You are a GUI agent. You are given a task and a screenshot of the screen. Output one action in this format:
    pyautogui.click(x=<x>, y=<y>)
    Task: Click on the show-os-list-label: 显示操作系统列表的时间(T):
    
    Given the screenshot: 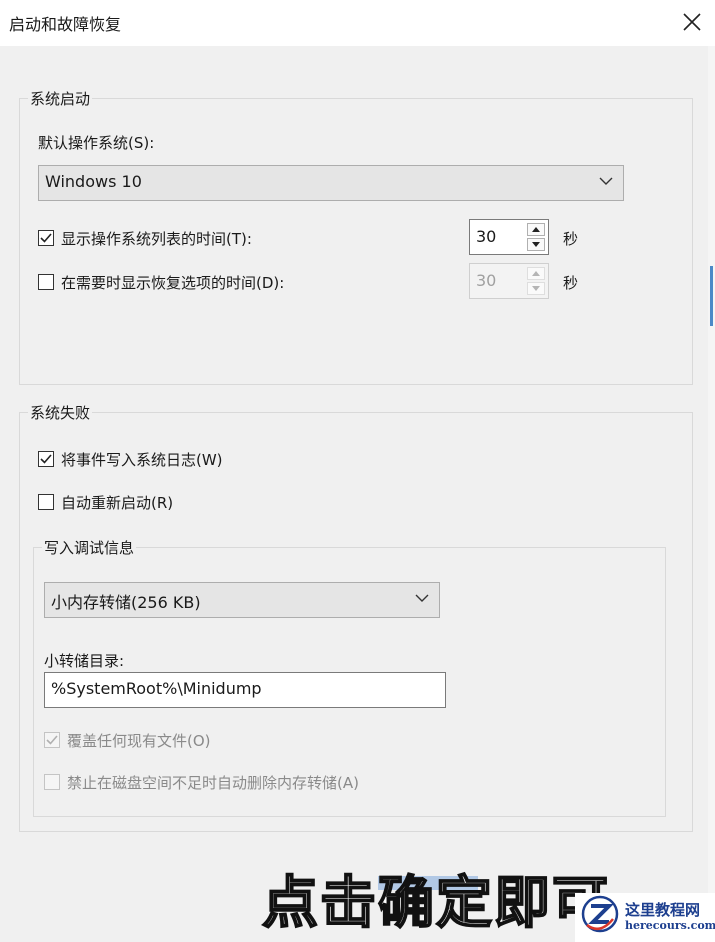 What is the action you would take?
    pyautogui.click(x=156, y=239)
    